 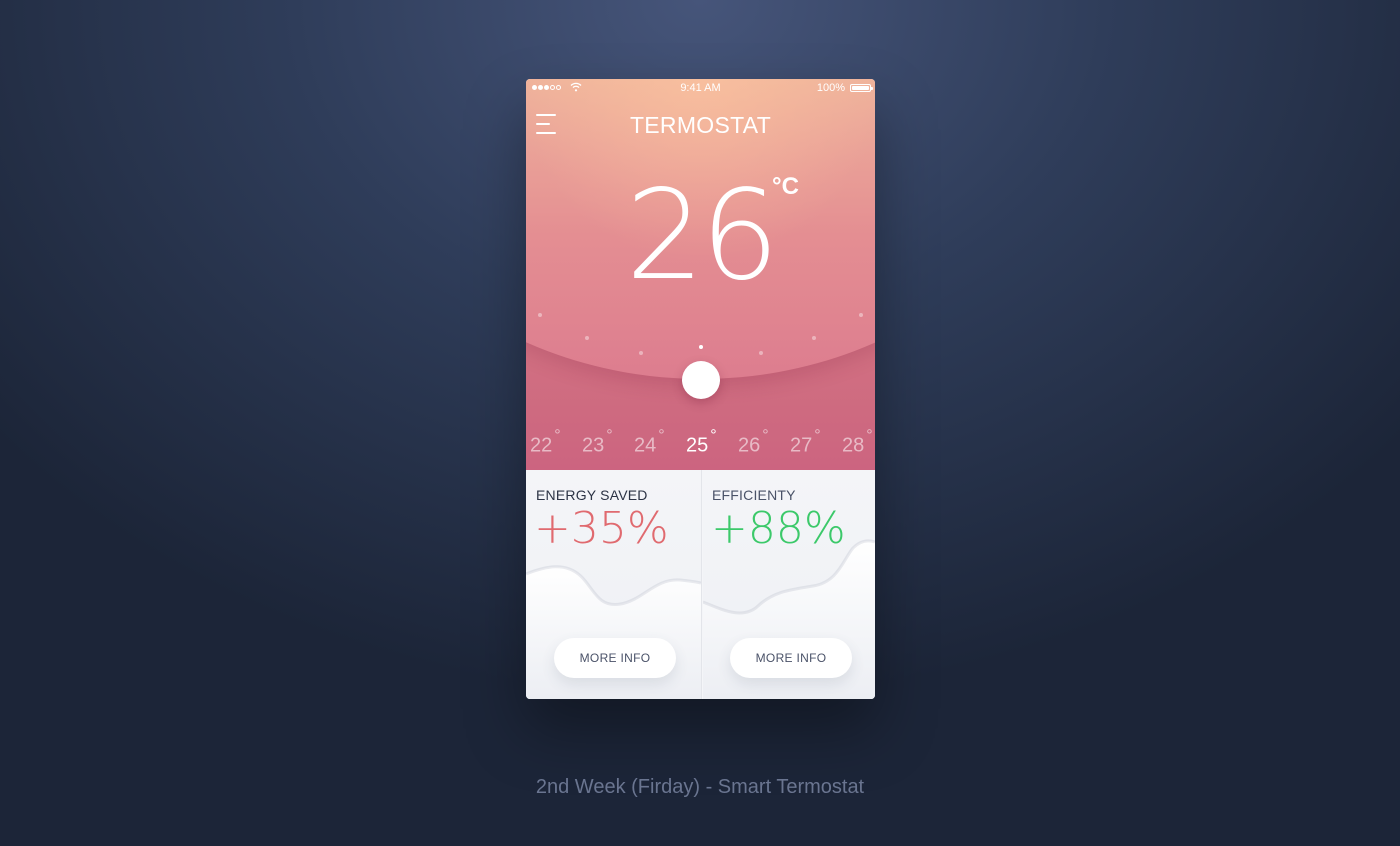 What do you see at coordinates (615, 658) in the screenshot?
I see `energy-more-info-button: MORE INFO` at bounding box center [615, 658].